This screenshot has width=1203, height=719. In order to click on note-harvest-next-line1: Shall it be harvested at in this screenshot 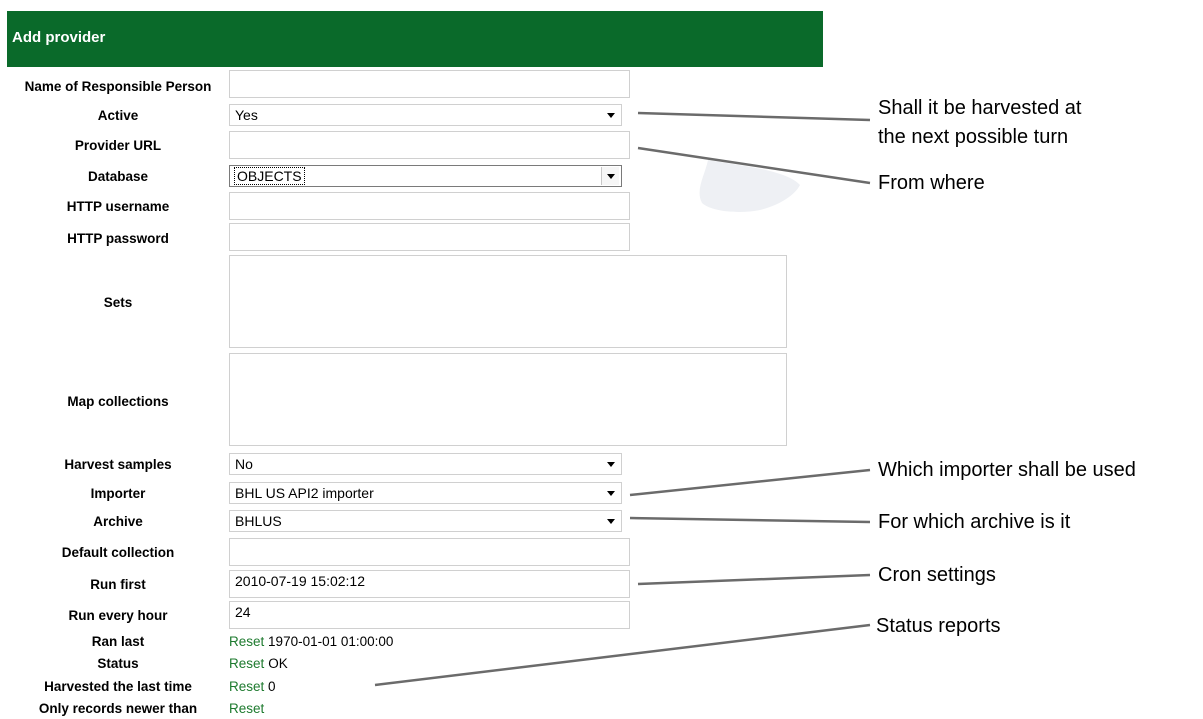, I will do `click(980, 108)`.